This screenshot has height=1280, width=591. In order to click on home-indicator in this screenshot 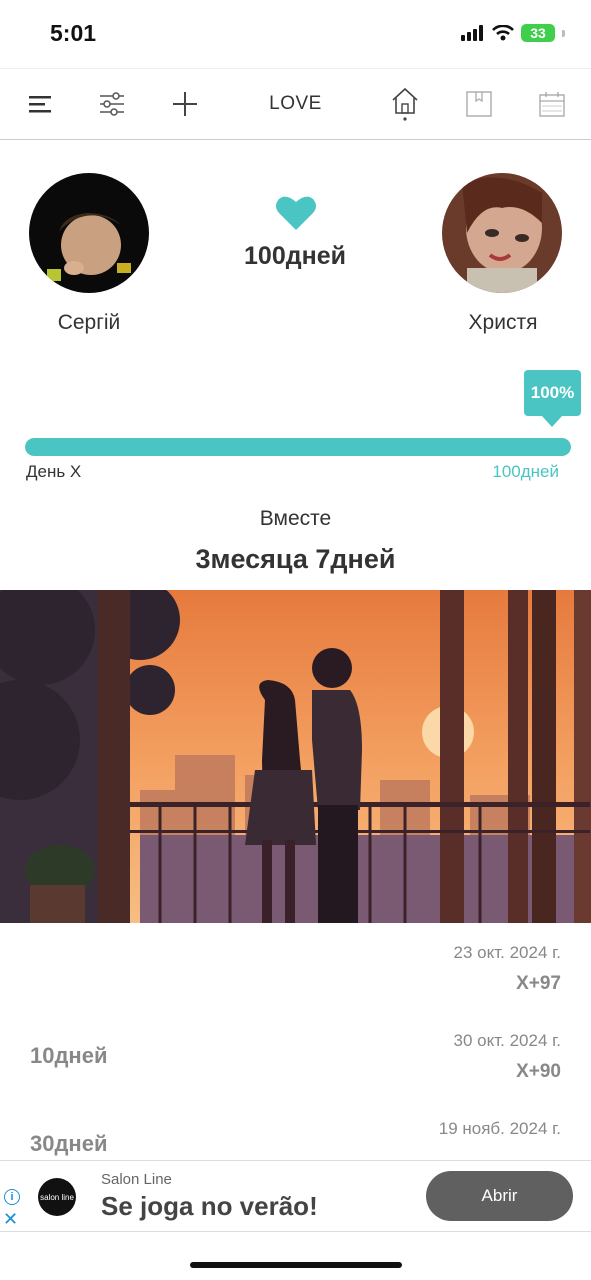, I will do `click(296, 1265)`.